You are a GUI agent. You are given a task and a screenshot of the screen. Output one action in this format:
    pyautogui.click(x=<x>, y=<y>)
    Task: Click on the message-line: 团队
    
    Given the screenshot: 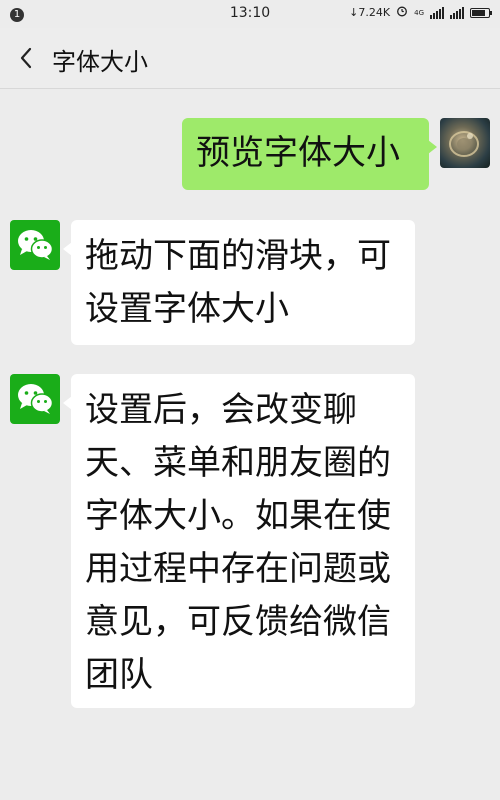 What is the action you would take?
    pyautogui.click(x=119, y=675)
    